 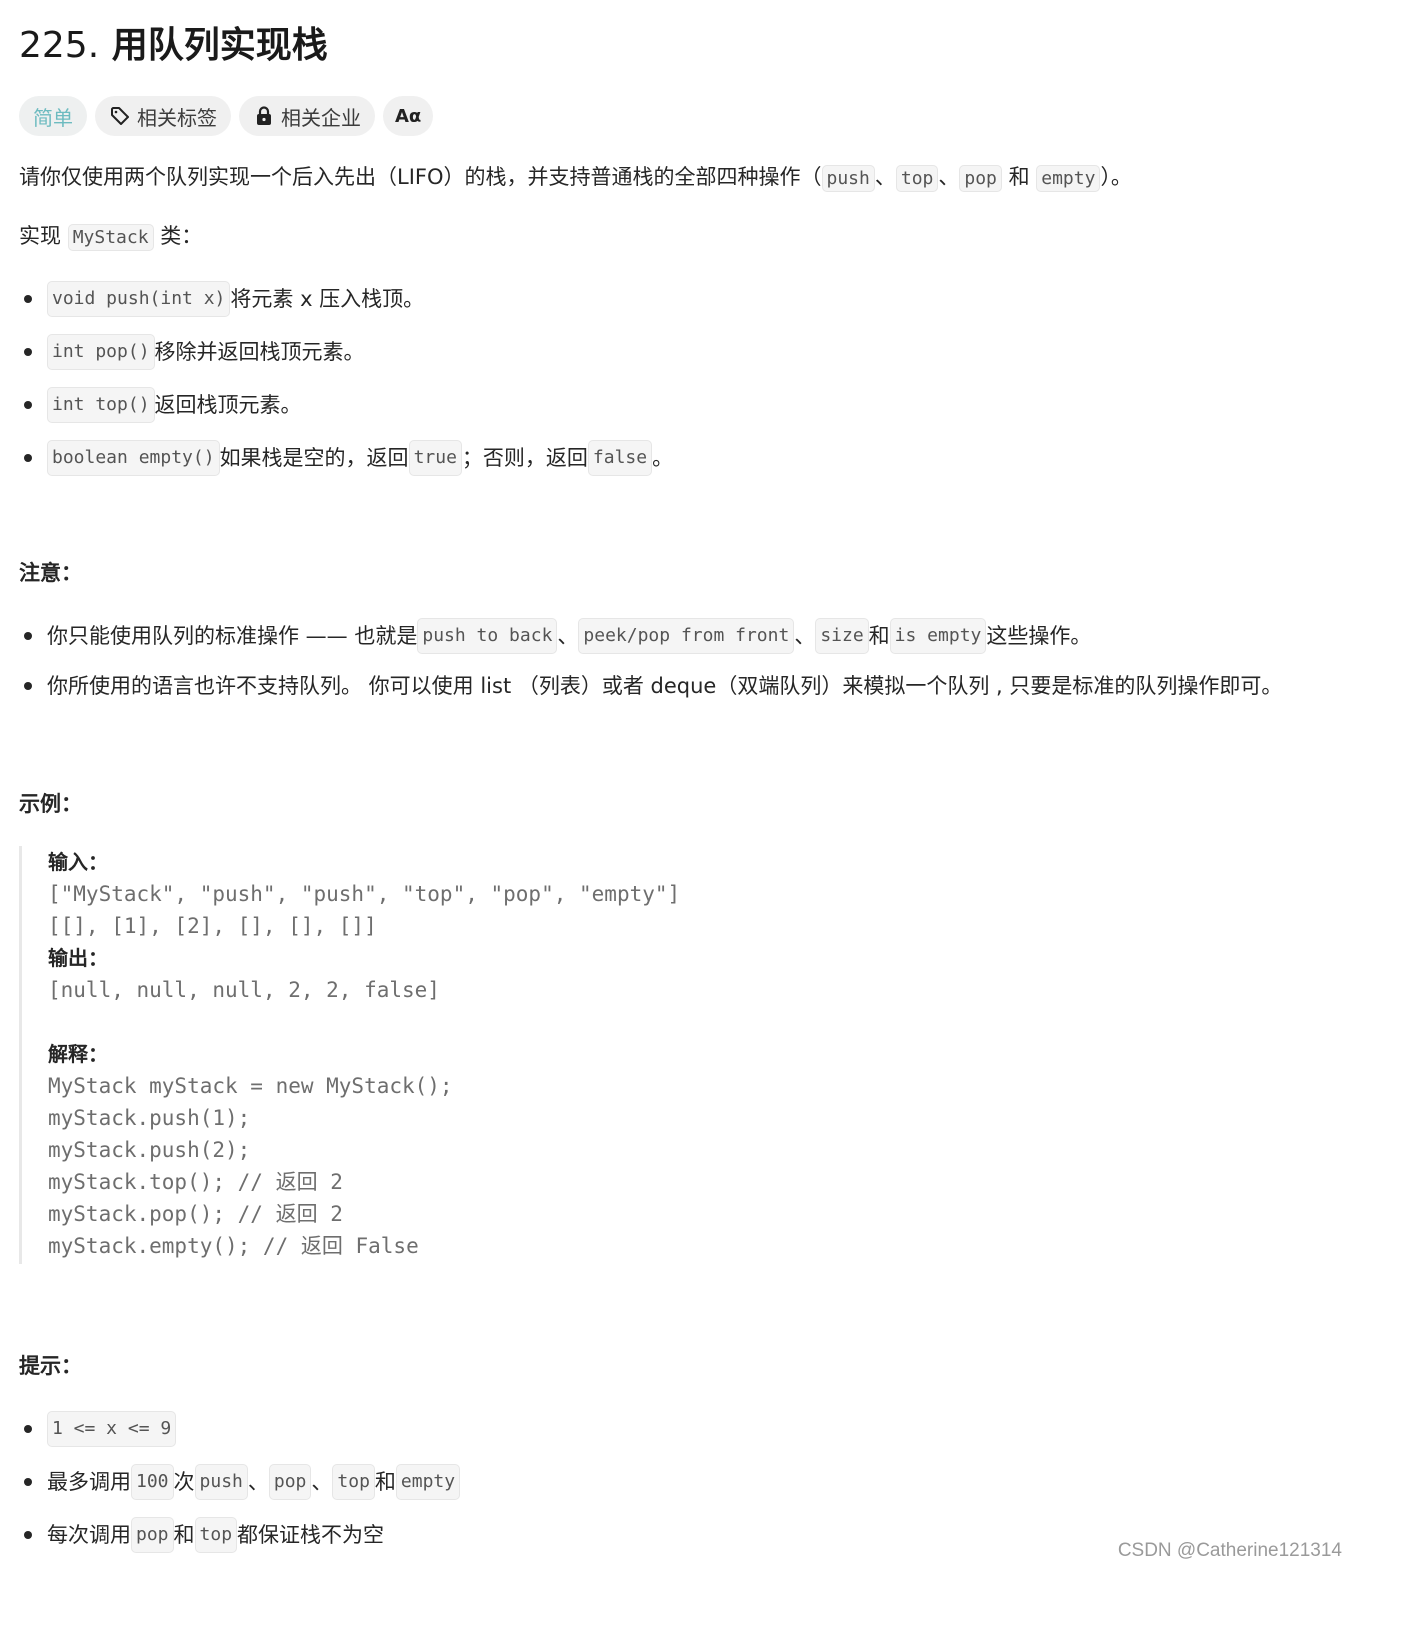 I want to click on code-count: 100, so click(x=152, y=1482).